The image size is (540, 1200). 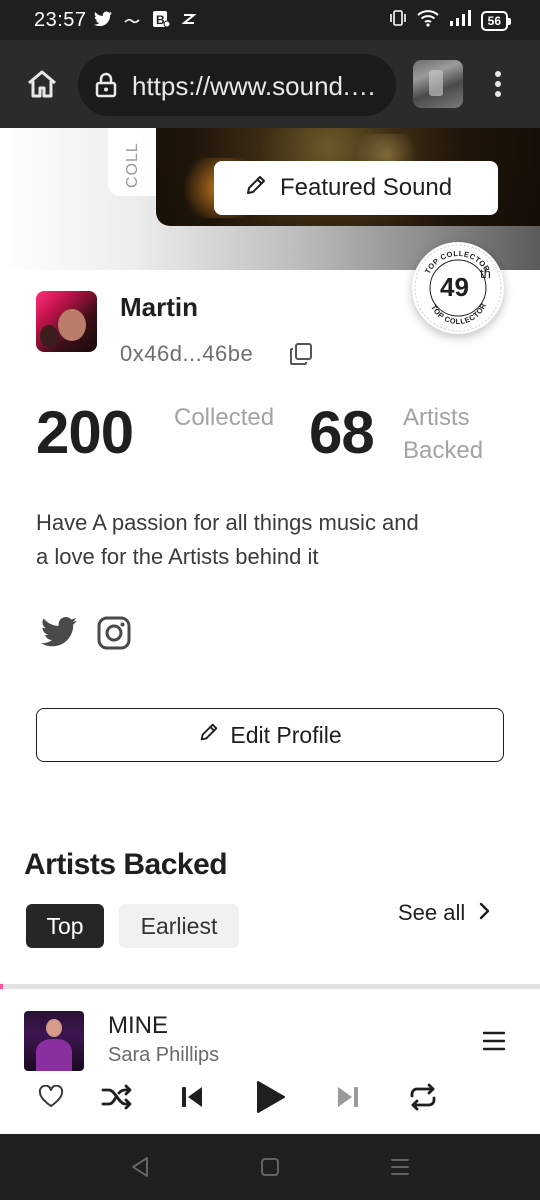 I want to click on badge-rank-suffix: th, so click(x=485, y=273).